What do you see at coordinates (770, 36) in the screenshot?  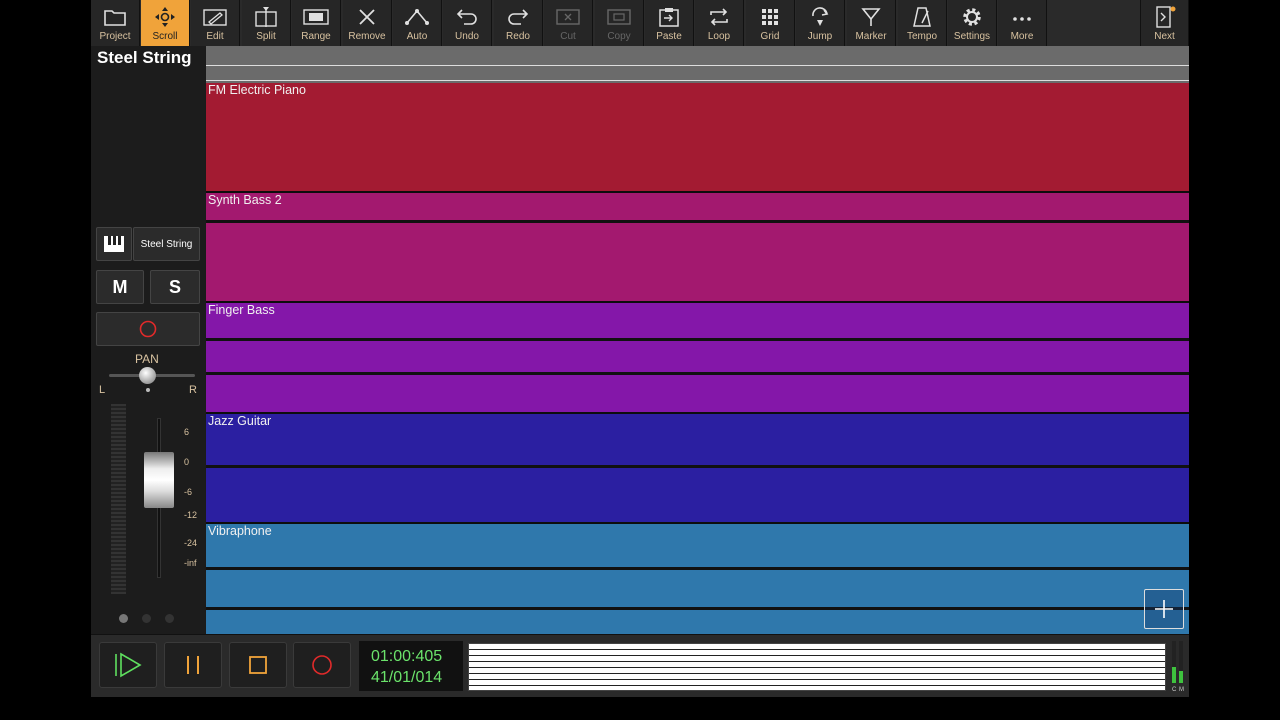 I see `grid-label: Grid` at bounding box center [770, 36].